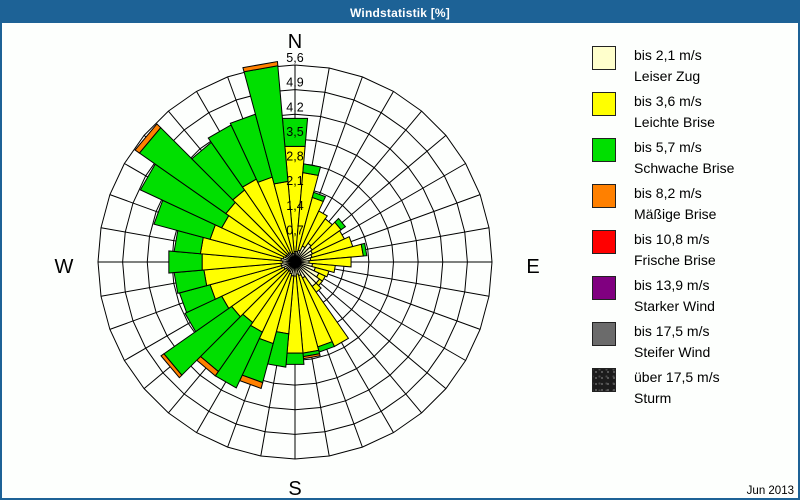  Describe the element at coordinates (672, 285) in the screenshot. I see `legend-speed: bis 13,9 m/s` at that location.